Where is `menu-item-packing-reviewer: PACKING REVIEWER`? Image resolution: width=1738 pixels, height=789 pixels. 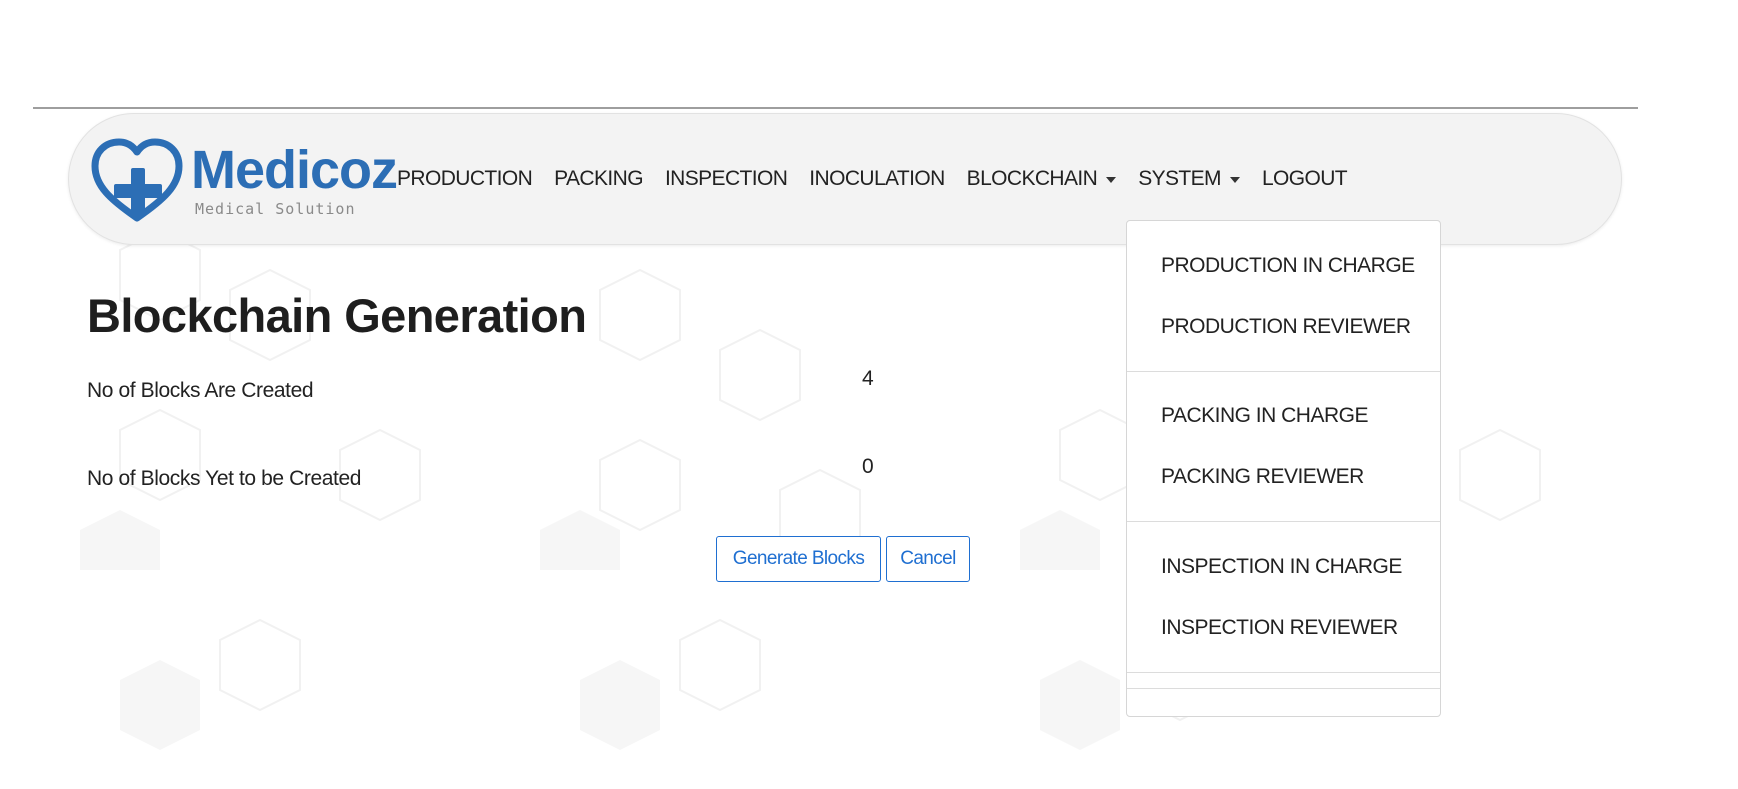 menu-item-packing-reviewer: PACKING REVIEWER is located at coordinates (1262, 477).